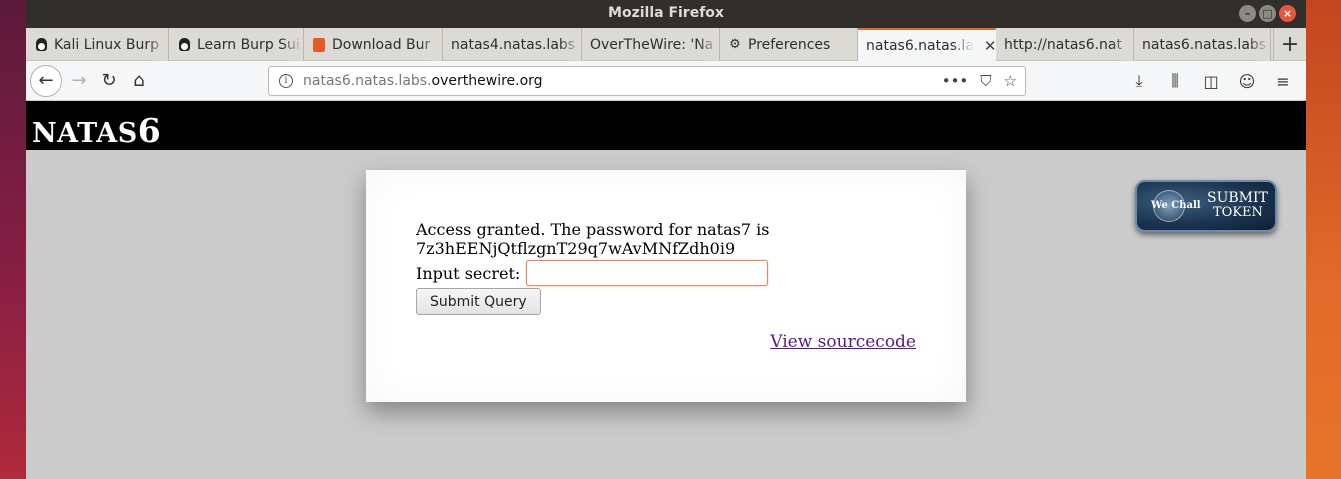 This screenshot has width=1341, height=479. I want to click on tab-kali-linux-burp: Kali Linux Burp, so click(97, 44).